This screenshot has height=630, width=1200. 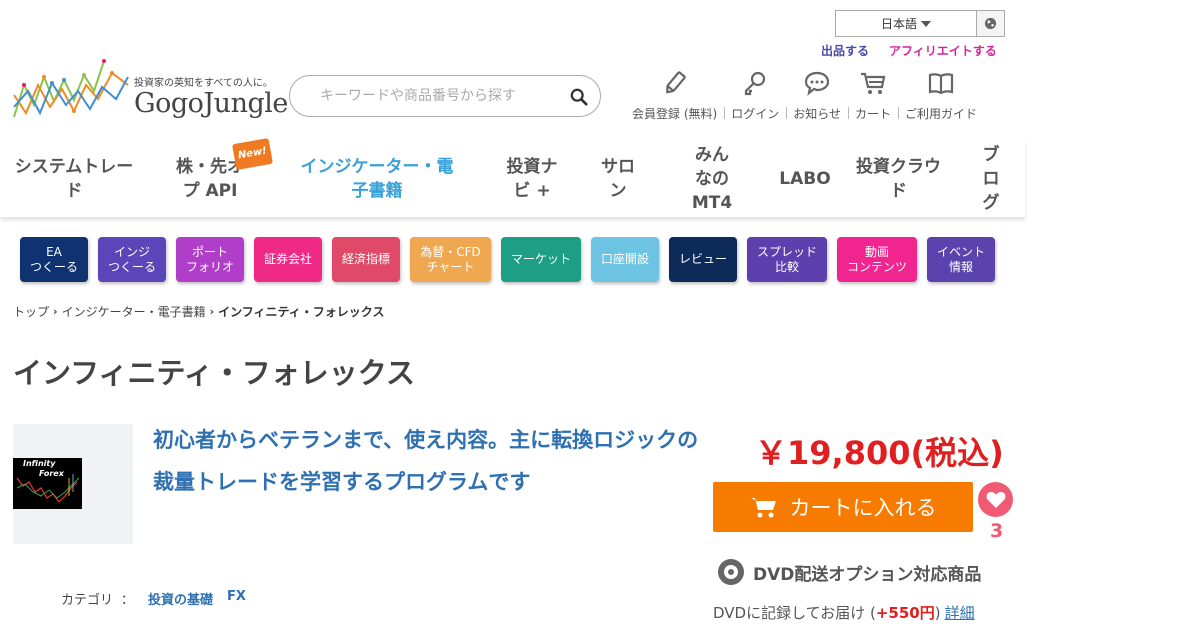 What do you see at coordinates (47, 483) in the screenshot?
I see `product-image: Infinity Forex` at bounding box center [47, 483].